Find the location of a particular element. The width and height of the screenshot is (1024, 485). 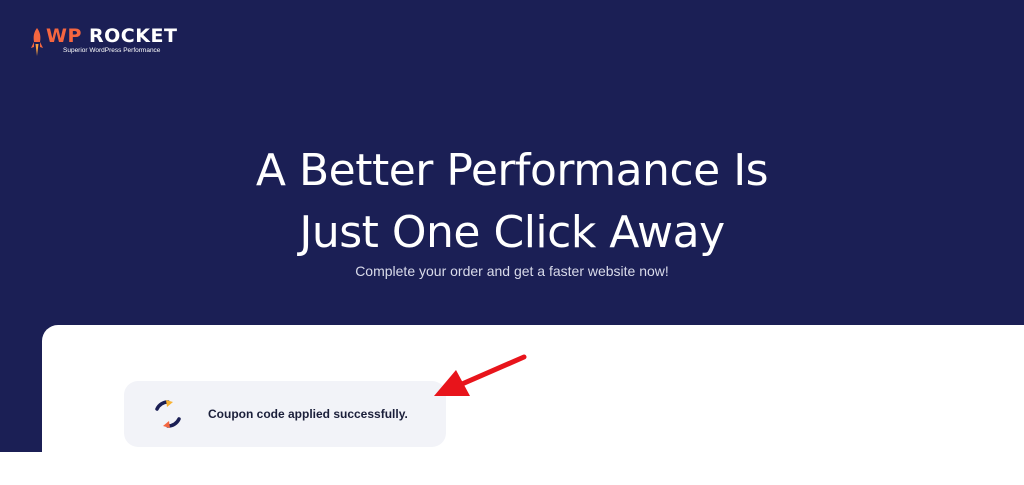

logo-text: WP ROCKET Superior WordPress Performance is located at coordinates (111, 40).